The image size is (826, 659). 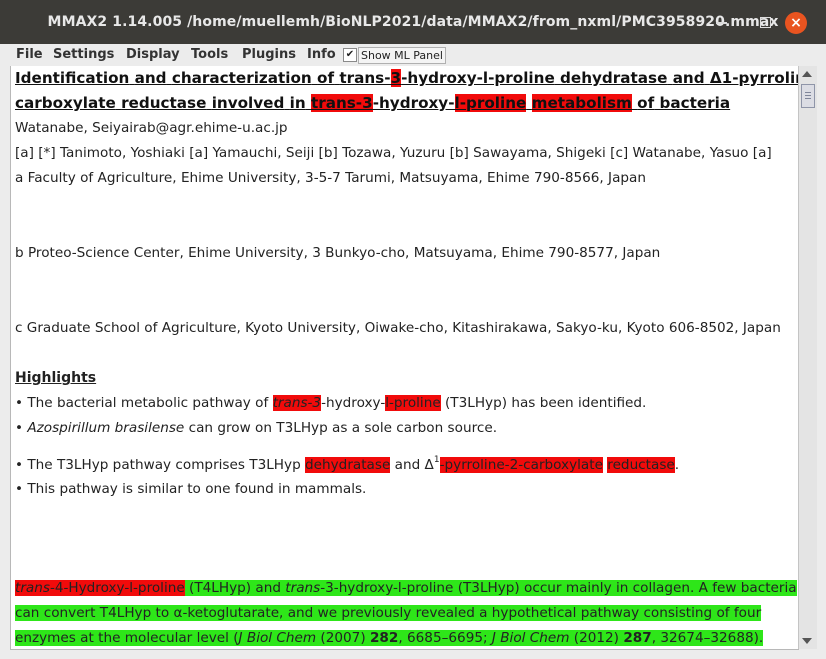 What do you see at coordinates (65, 103) in the screenshot?
I see `title-word: carboxylate` at bounding box center [65, 103].